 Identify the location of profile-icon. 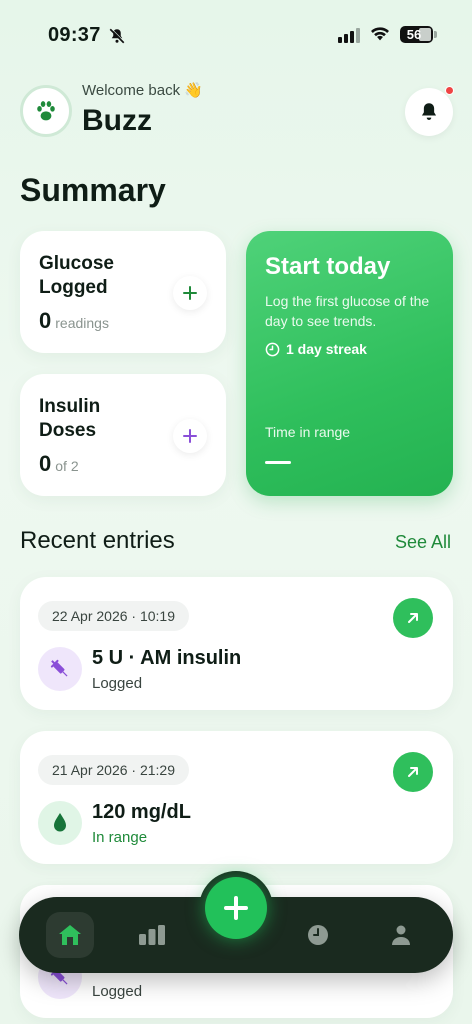
(401, 935).